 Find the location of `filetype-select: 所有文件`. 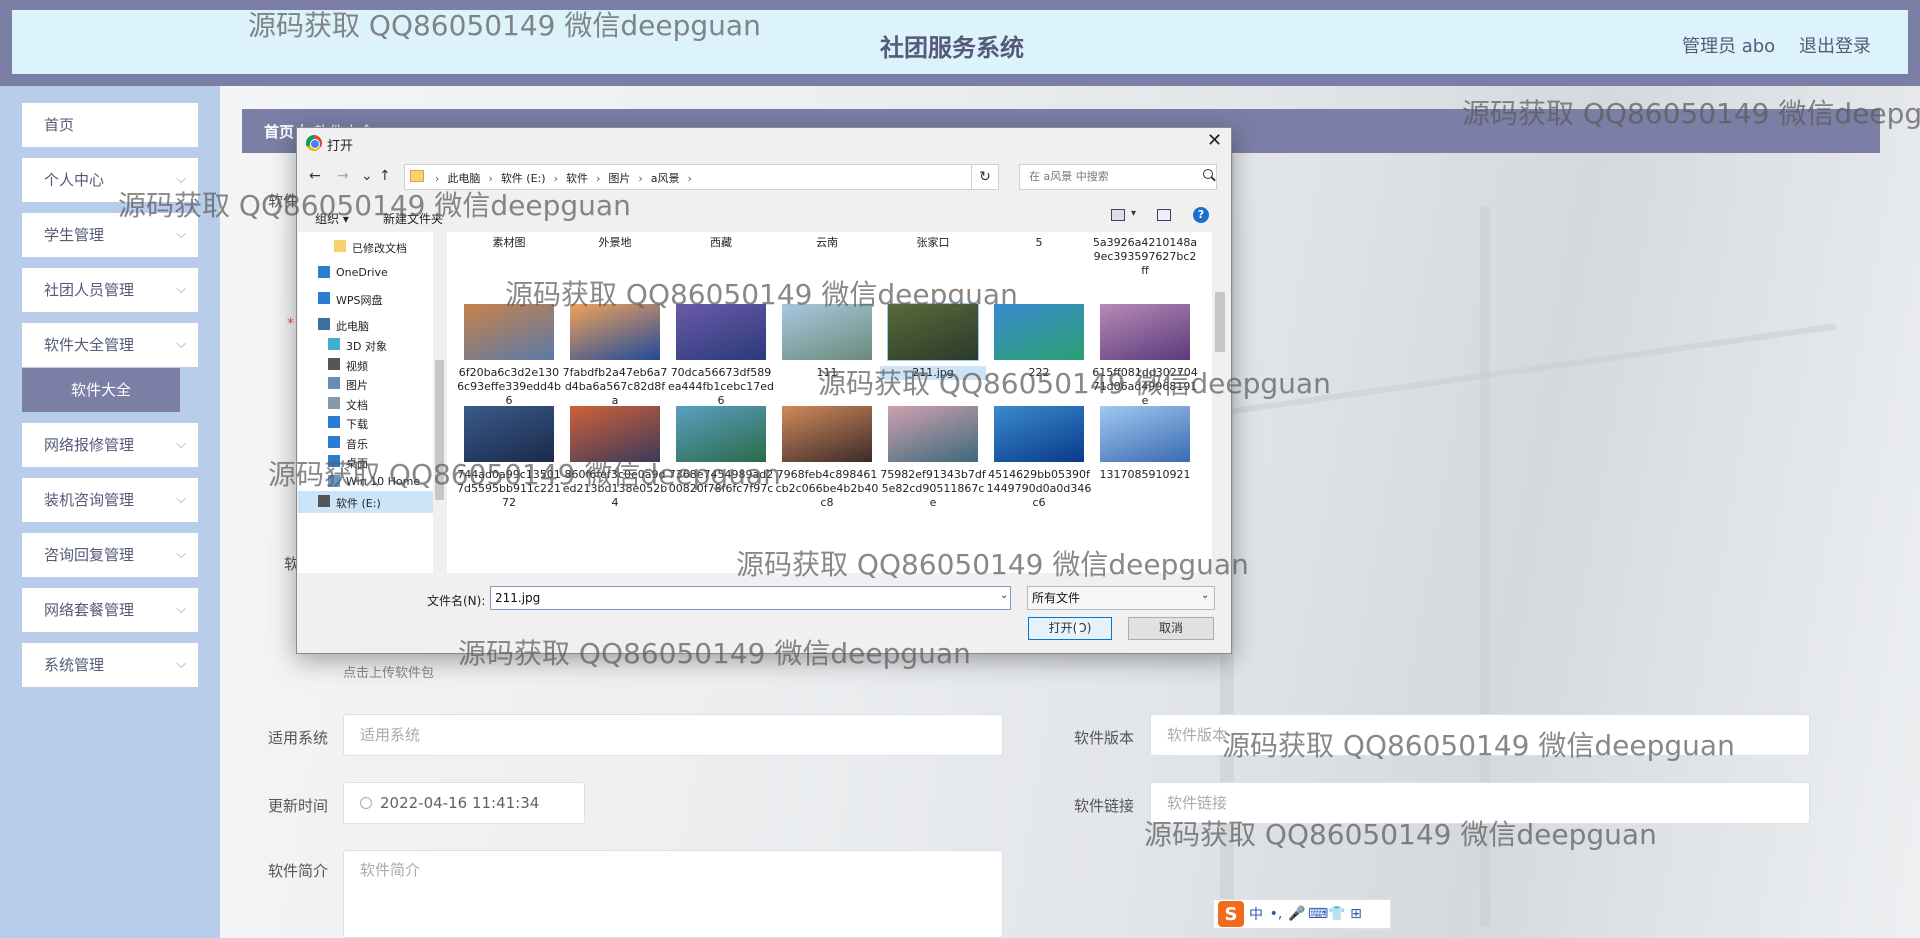

filetype-select: 所有文件 is located at coordinates (1121, 598).